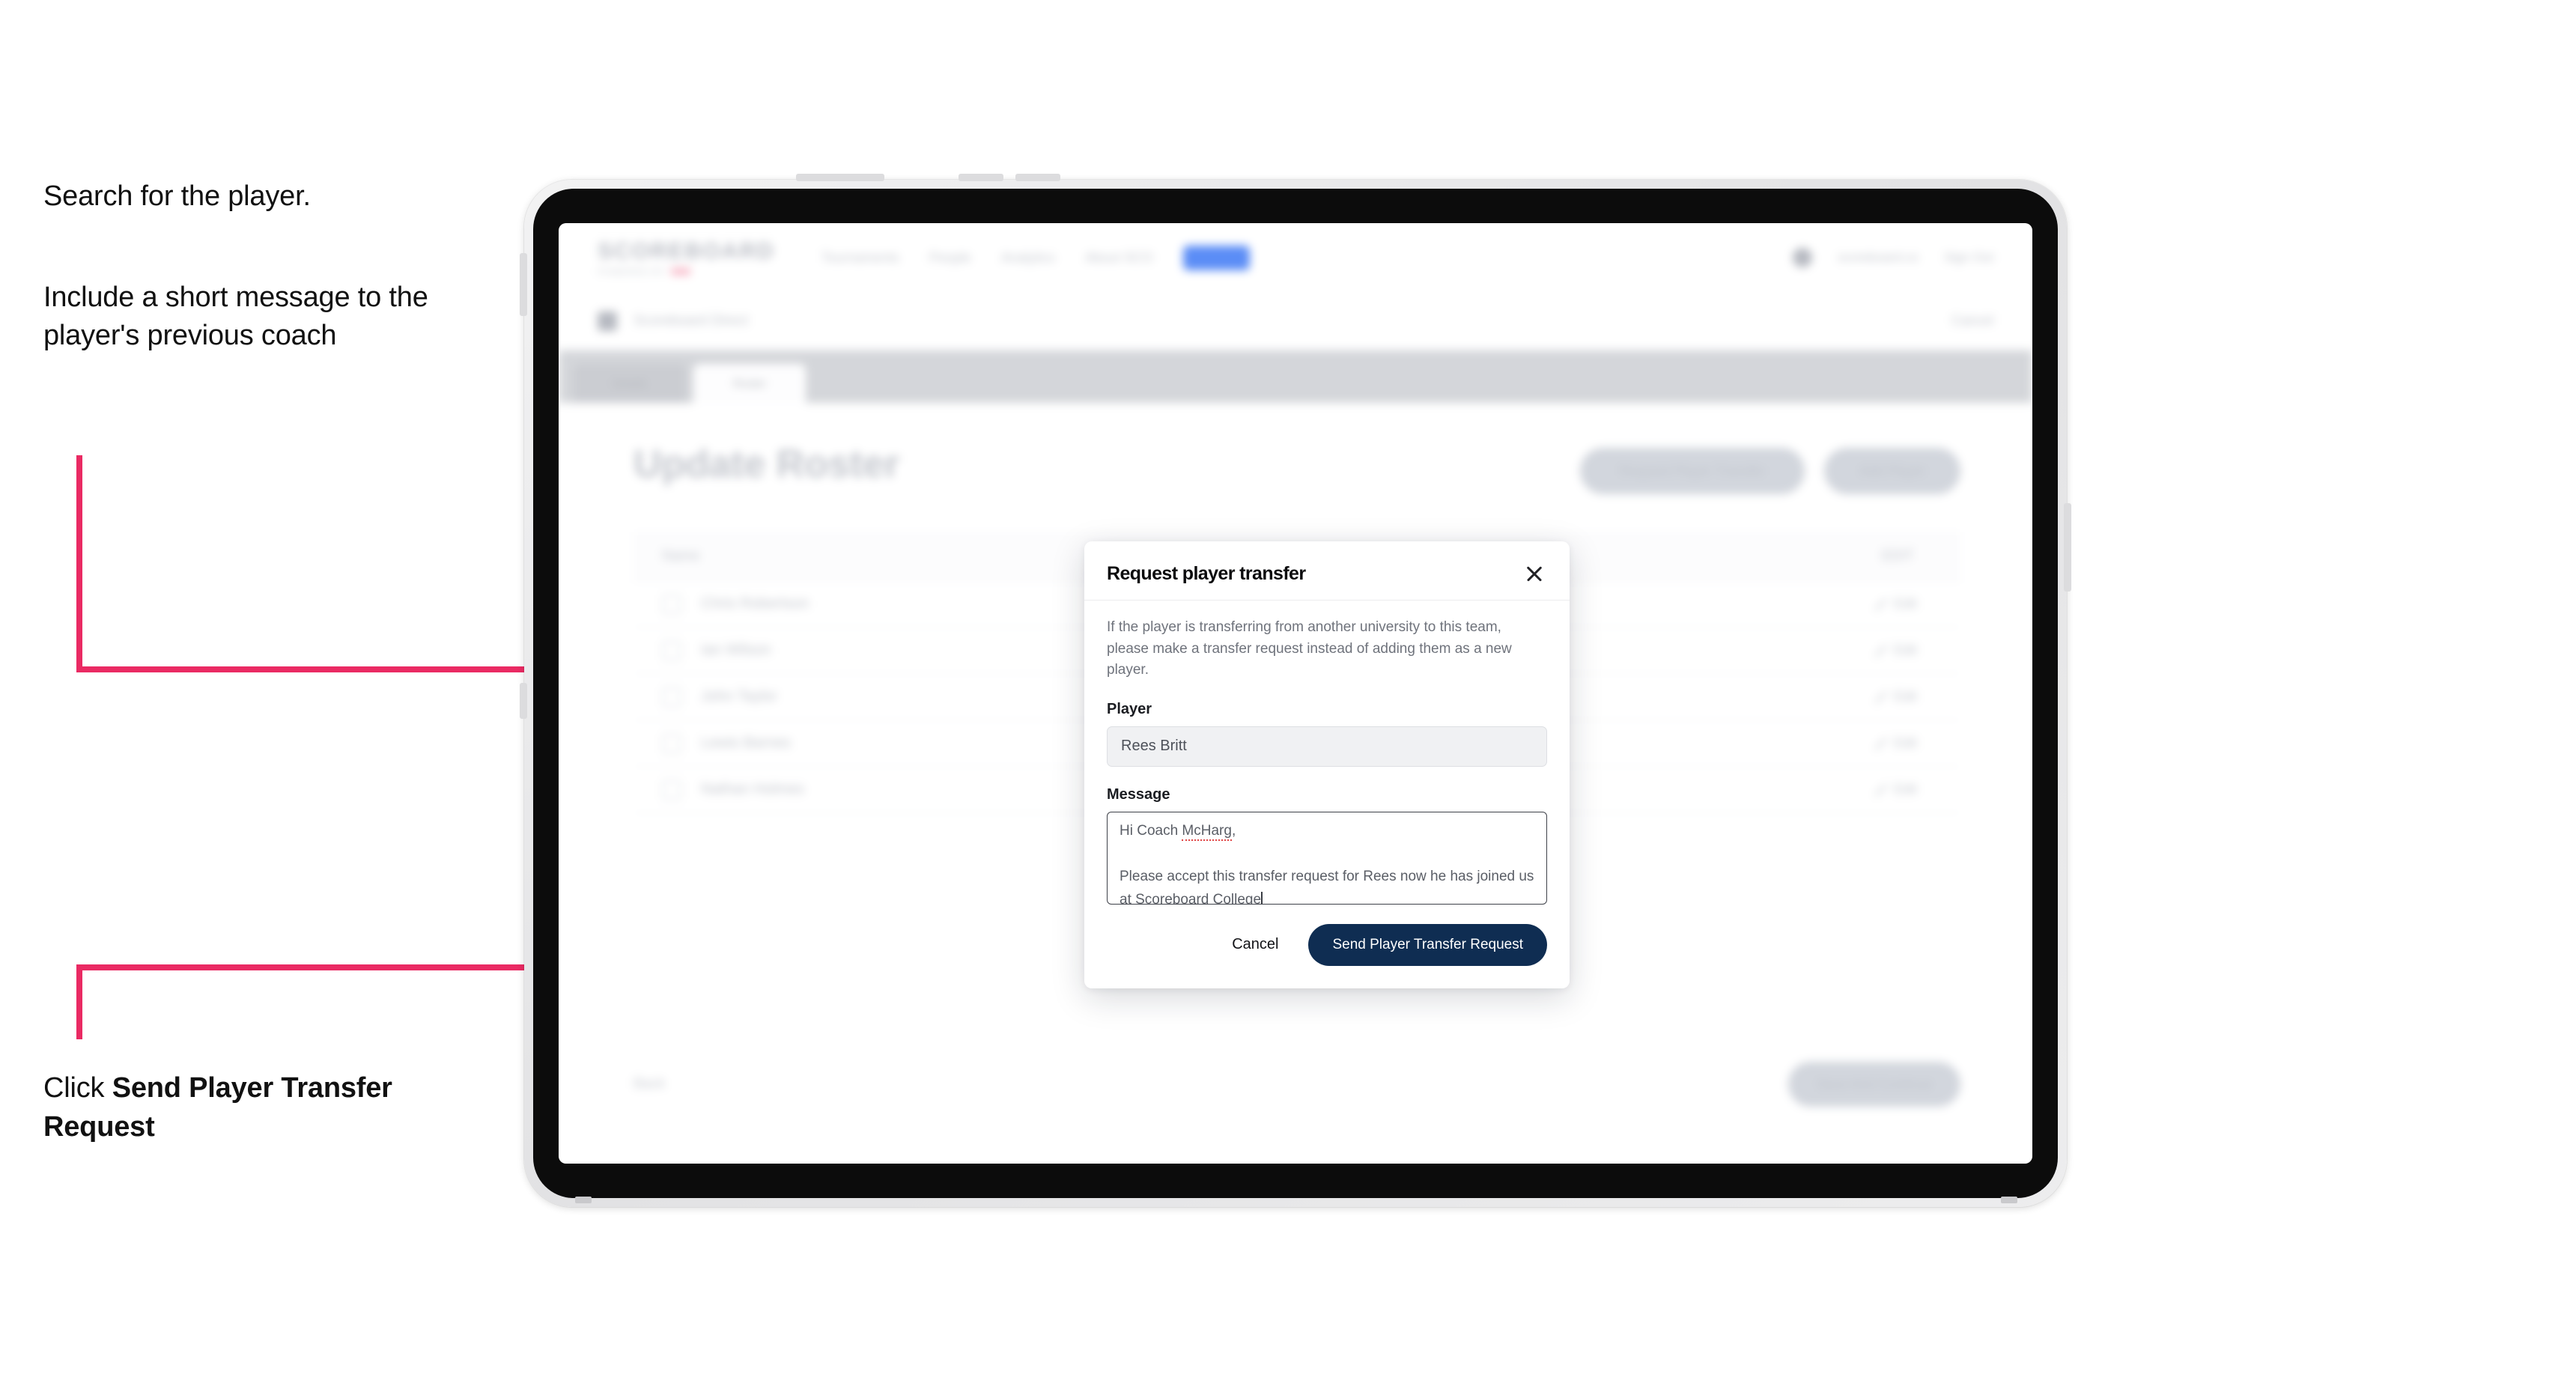 Image resolution: width=2576 pixels, height=1386 pixels. Describe the element at coordinates (2009, 1200) in the screenshot. I see `speaker-grille-right` at that location.